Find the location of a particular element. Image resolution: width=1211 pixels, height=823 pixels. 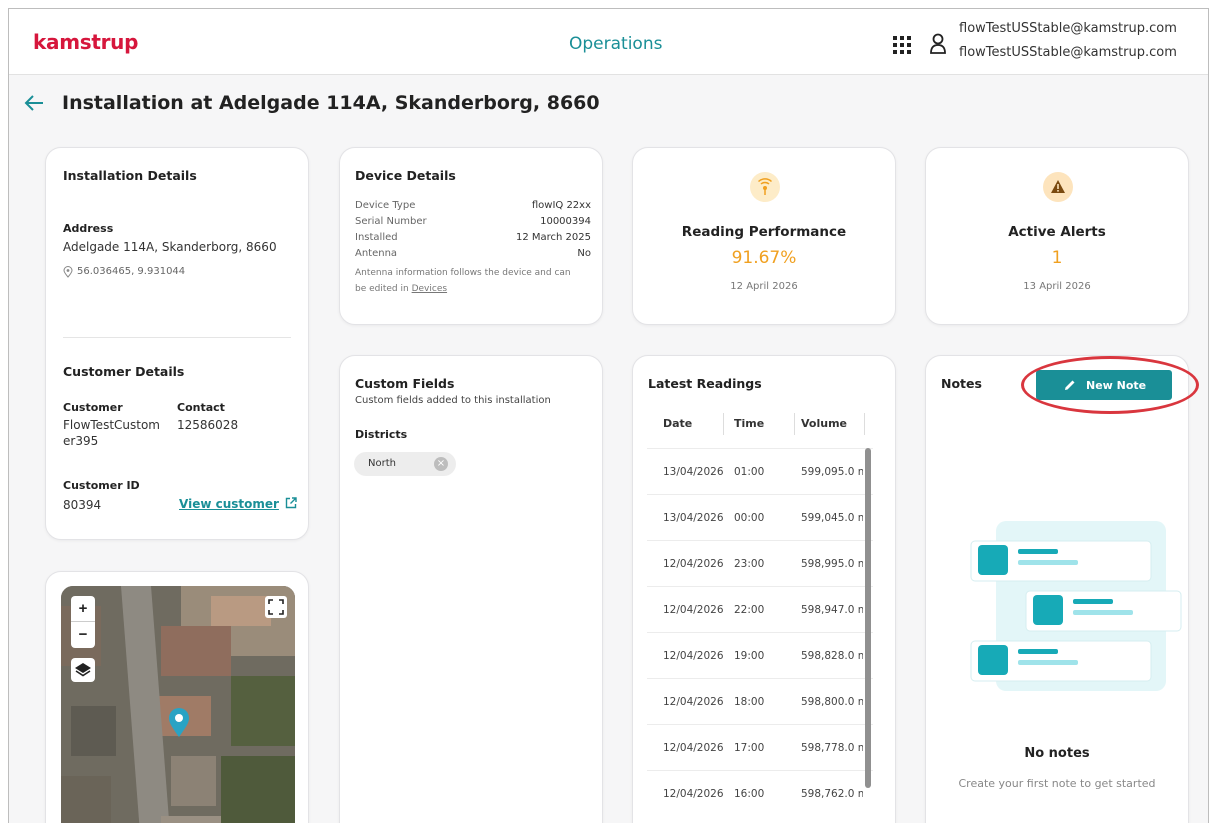

reading-performance-card: Reading Performance 91.67% 12 April 2026 is located at coordinates (764, 236).